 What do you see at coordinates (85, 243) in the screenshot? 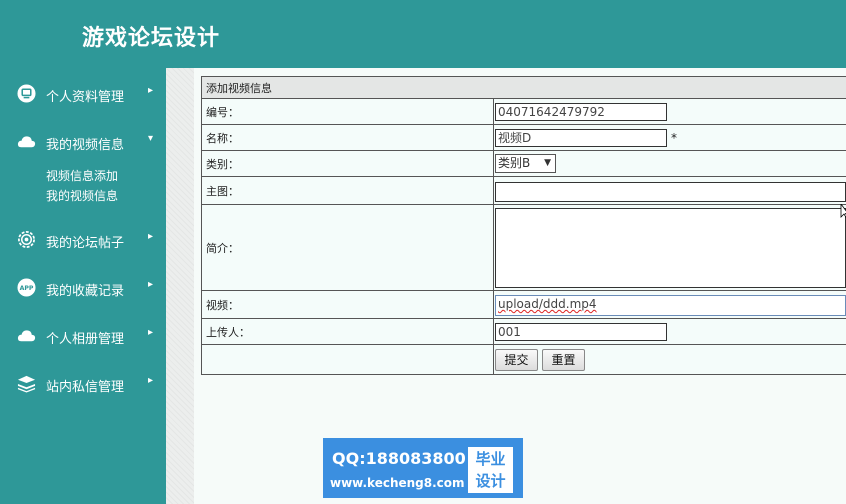
I see `sidebar-item-label: 我的论坛帖子` at bounding box center [85, 243].